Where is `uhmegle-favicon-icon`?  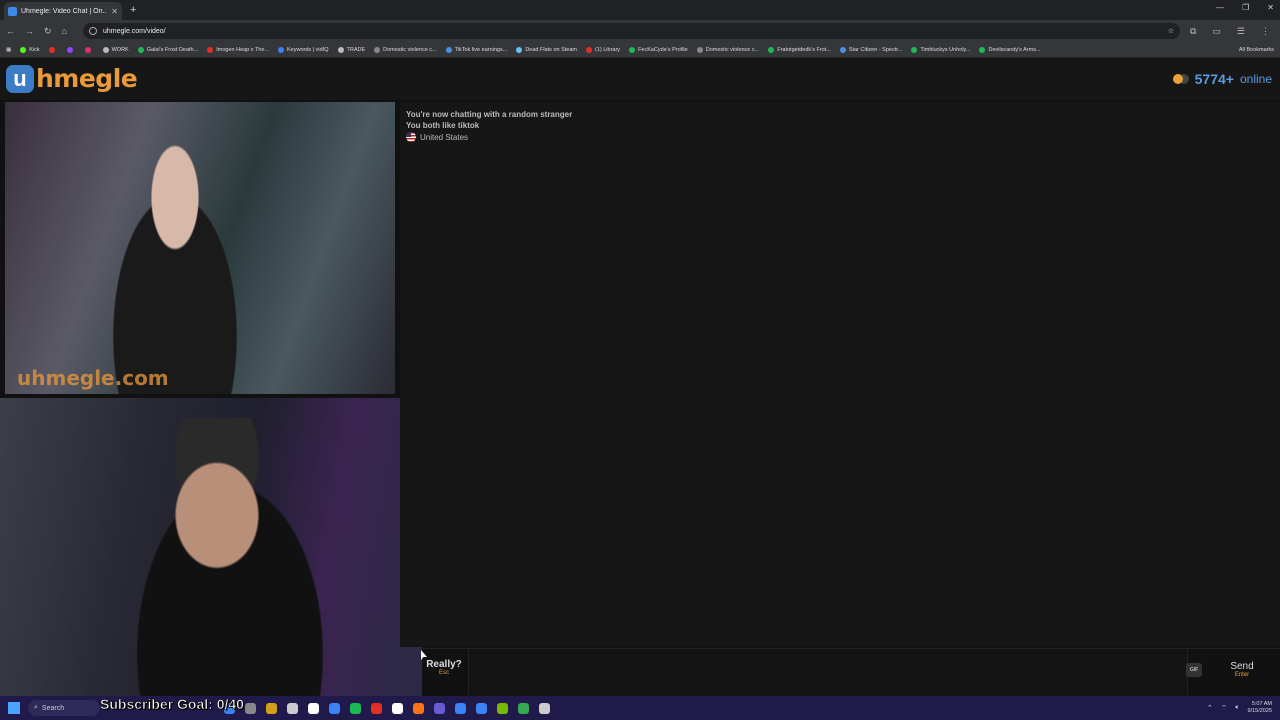 uhmegle-favicon-icon is located at coordinates (12, 11).